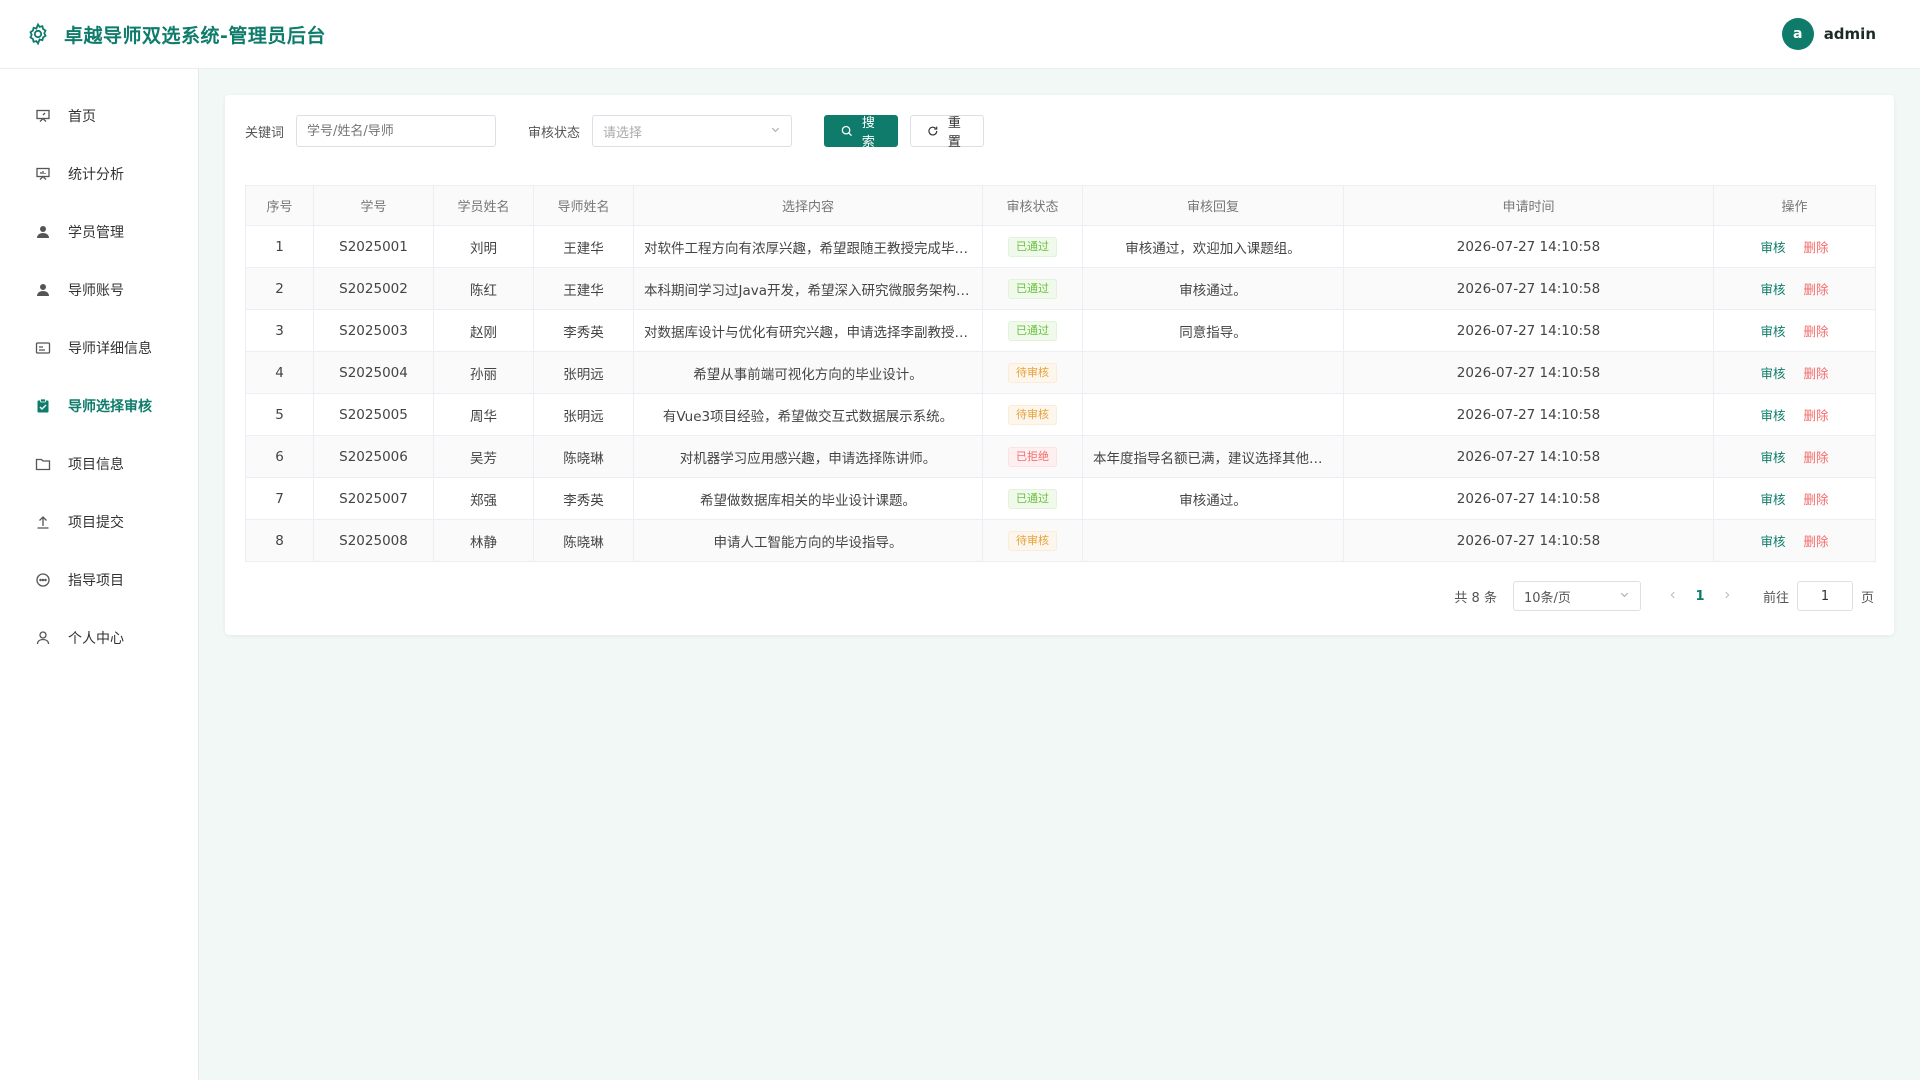 Image resolution: width=1920 pixels, height=1080 pixels. I want to click on clipboard-check-icon, so click(43, 406).